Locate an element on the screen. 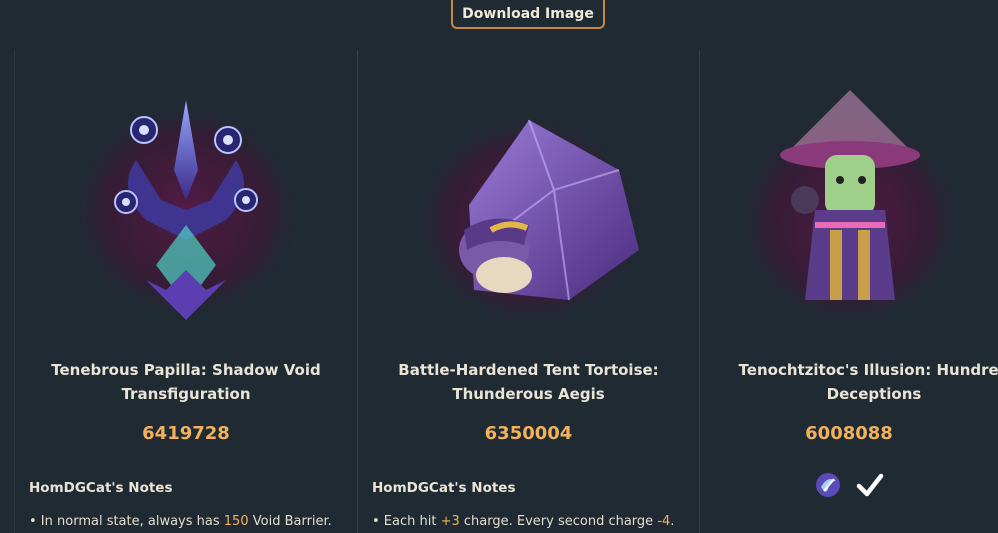  checkmark-icon is located at coordinates (870, 485).